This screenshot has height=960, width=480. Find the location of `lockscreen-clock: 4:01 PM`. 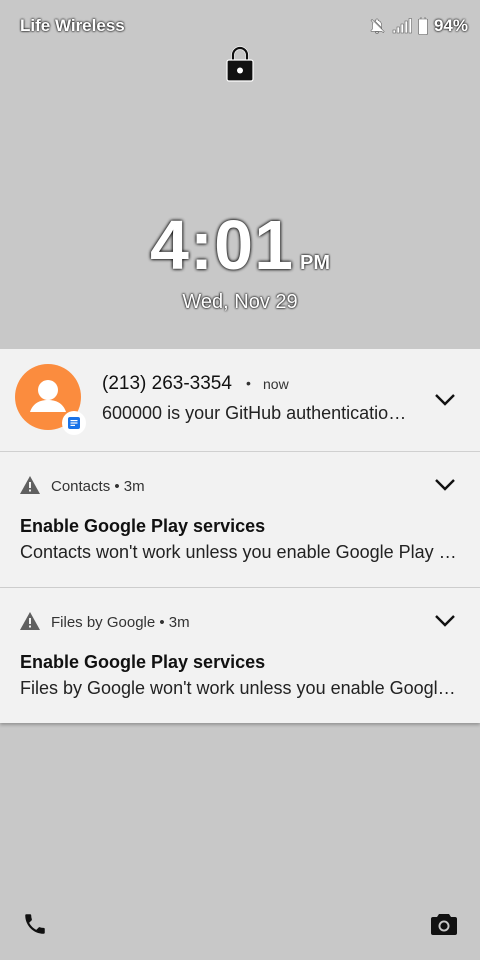

lockscreen-clock: 4:01 PM is located at coordinates (240, 245).